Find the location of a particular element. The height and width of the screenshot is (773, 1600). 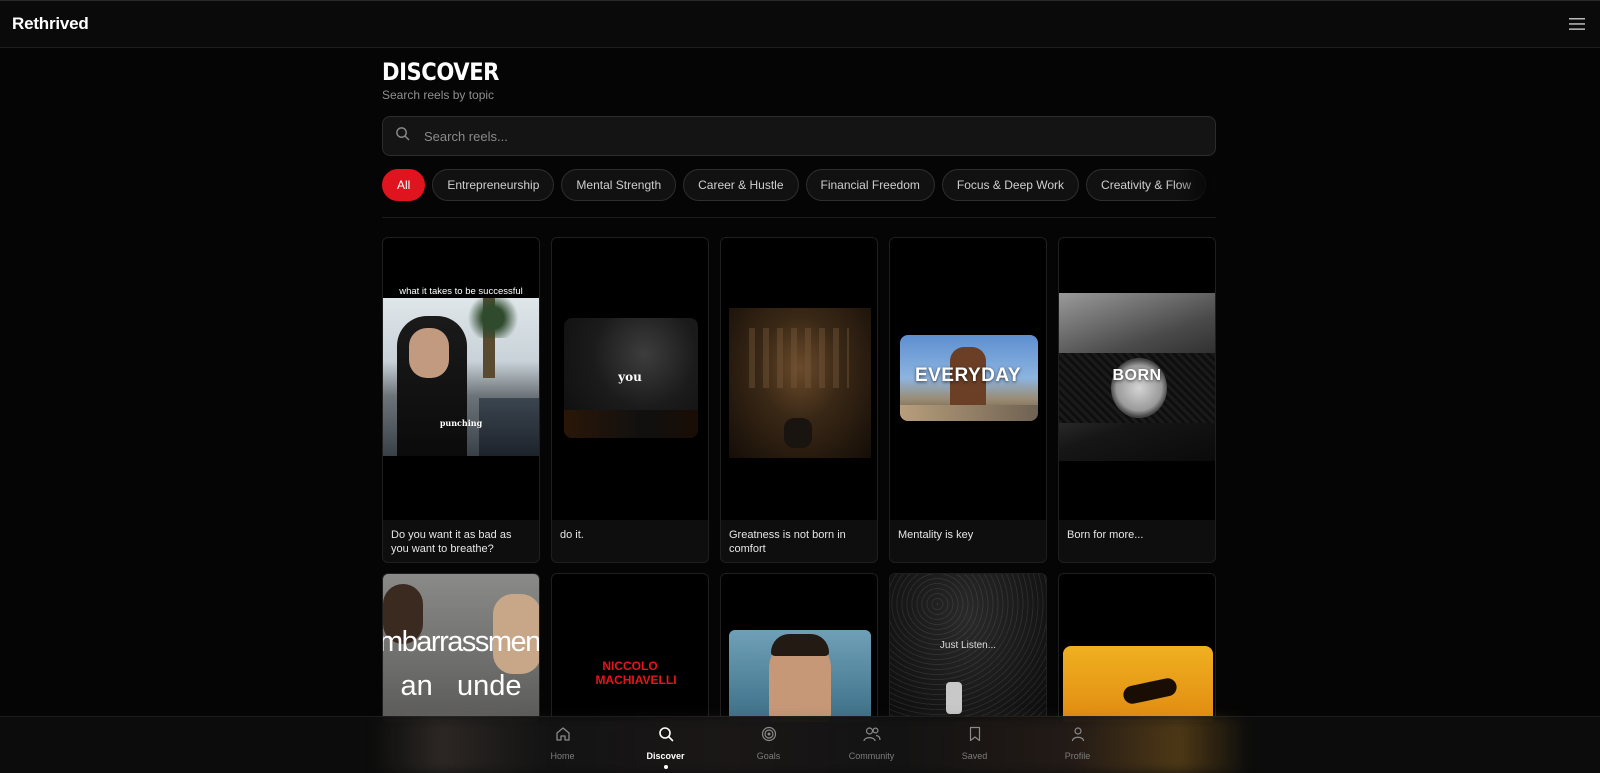

search-bar is located at coordinates (799, 136).